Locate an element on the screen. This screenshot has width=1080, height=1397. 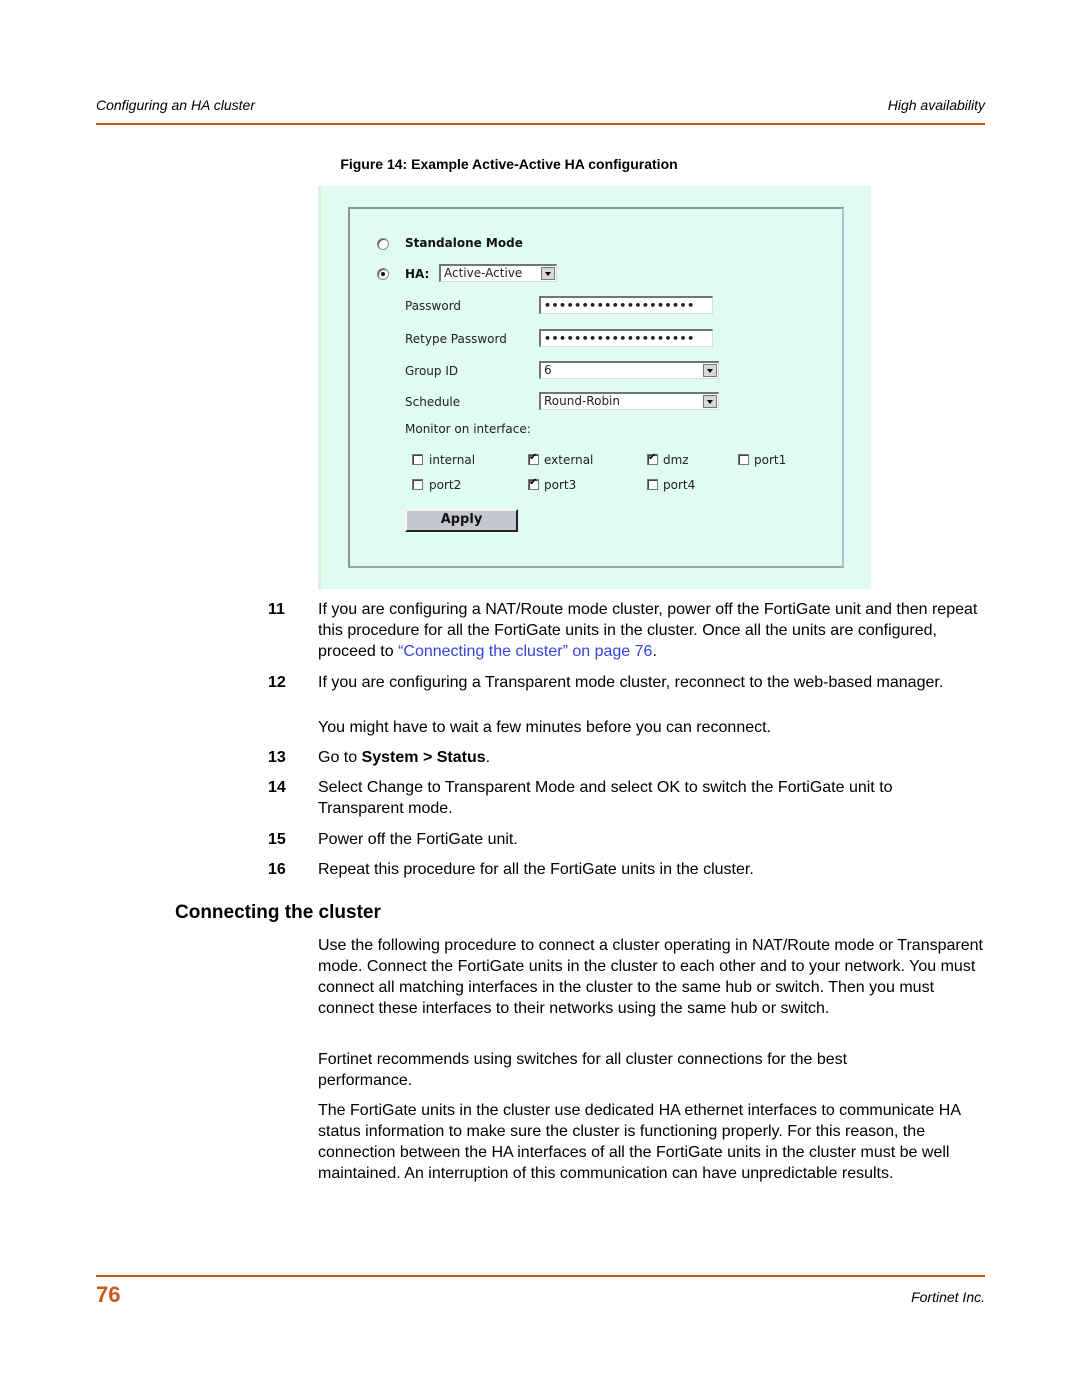
figure-edge is located at coordinates (319, 387).